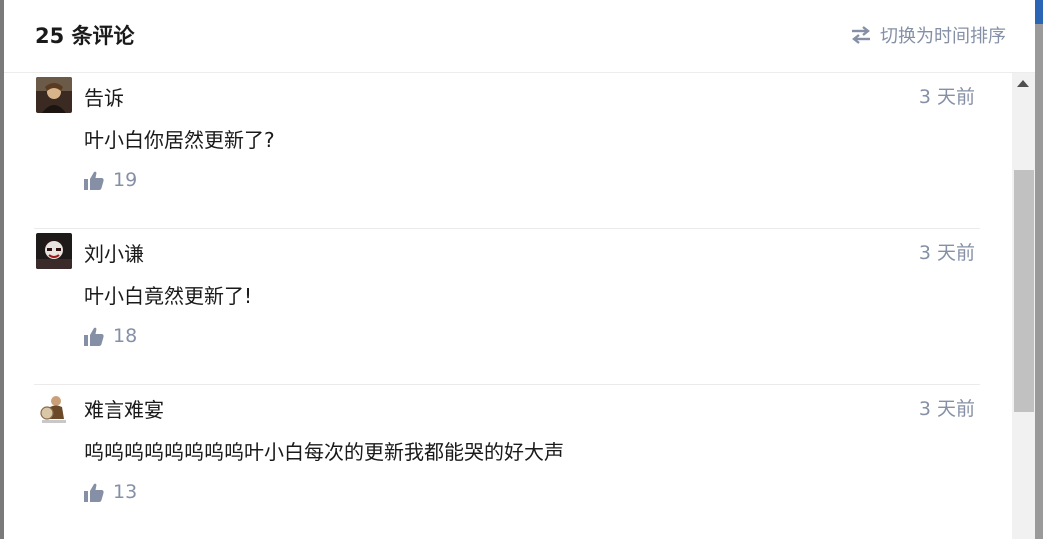 This screenshot has width=1043, height=539. I want to click on comment-author: 刘小谦, so click(114, 252).